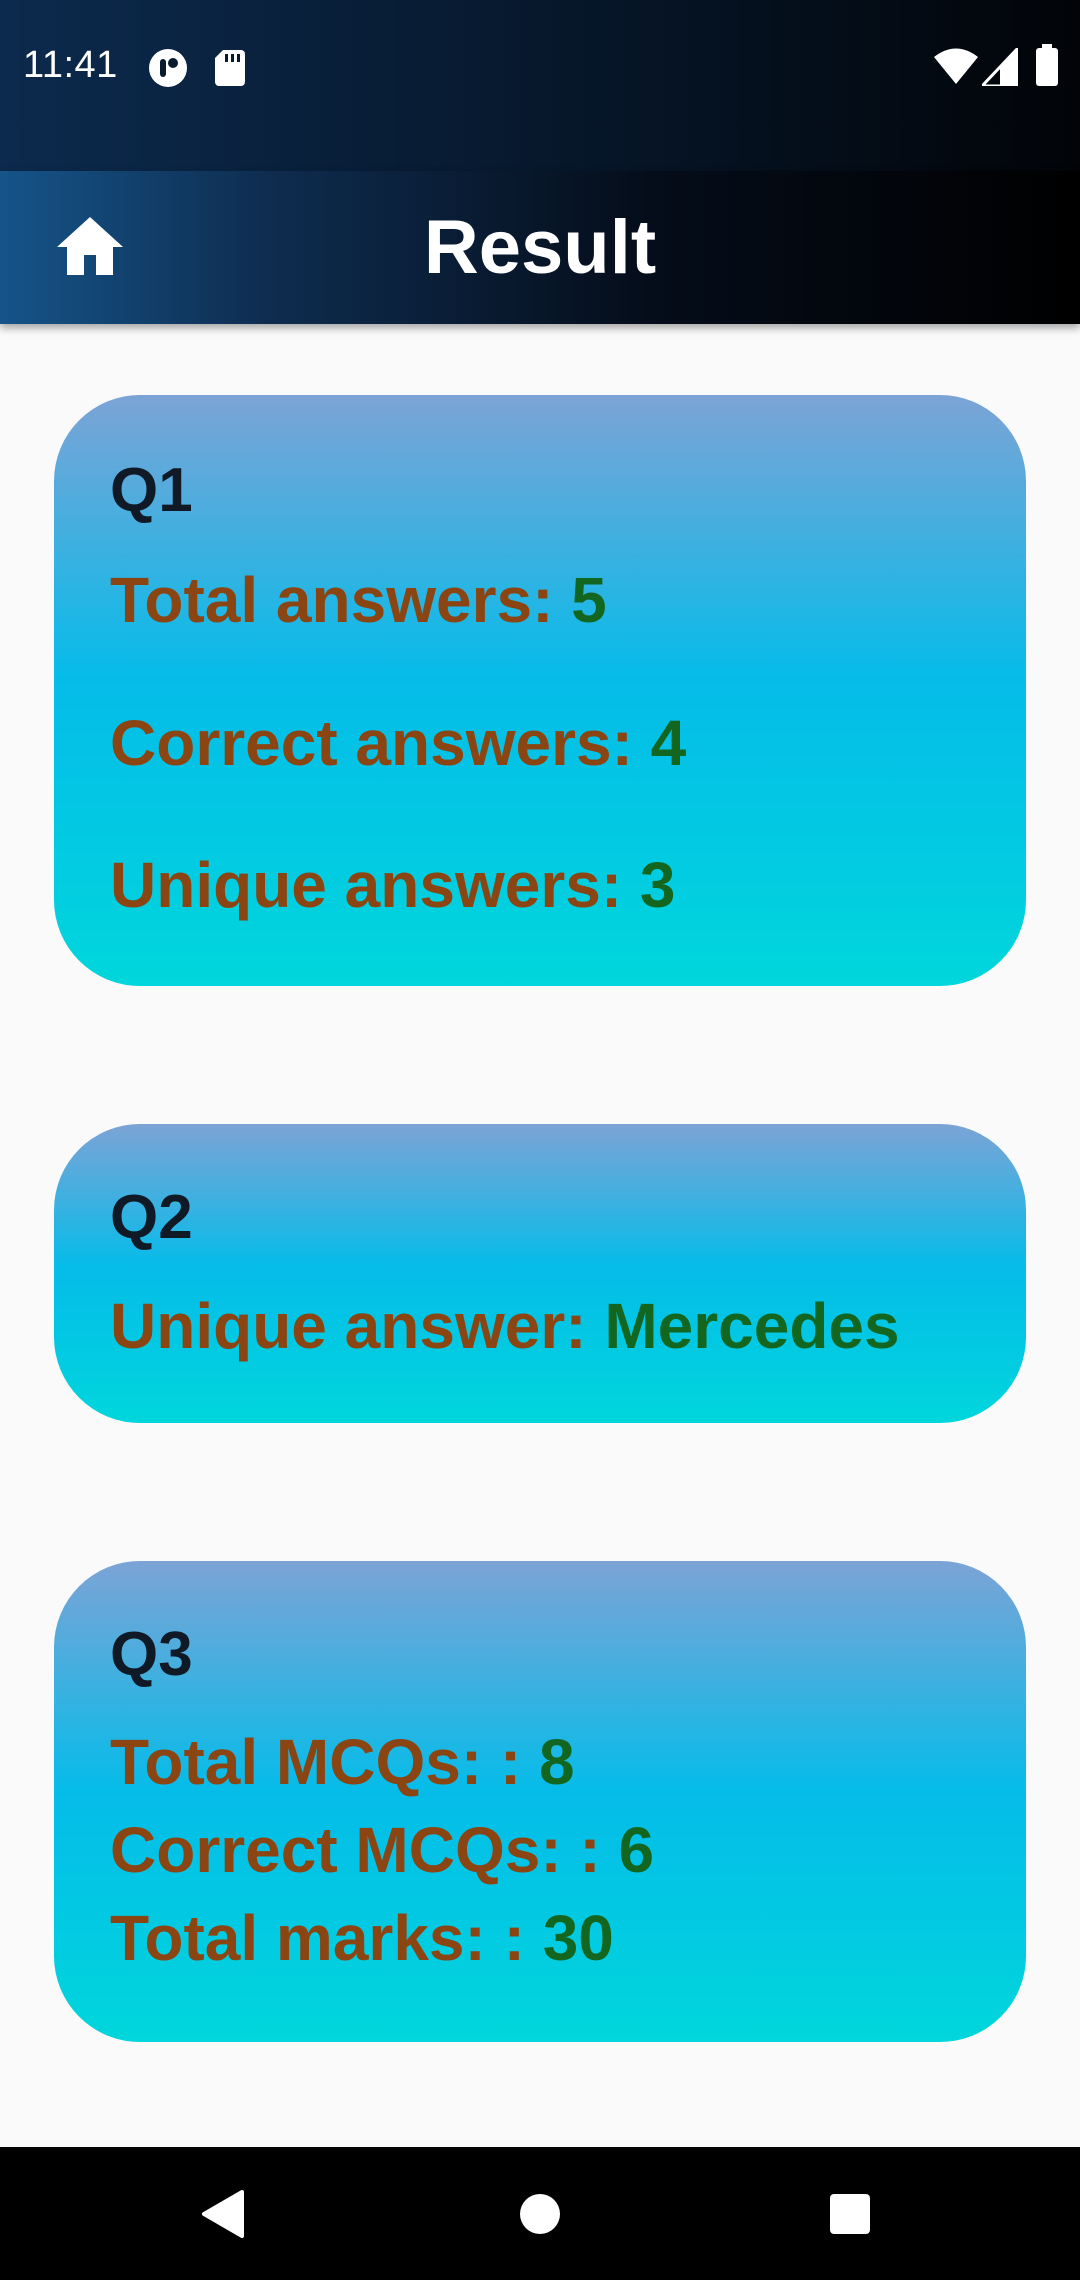 This screenshot has height=2280, width=1080. I want to click on app-bar: Result, so click(540, 247).